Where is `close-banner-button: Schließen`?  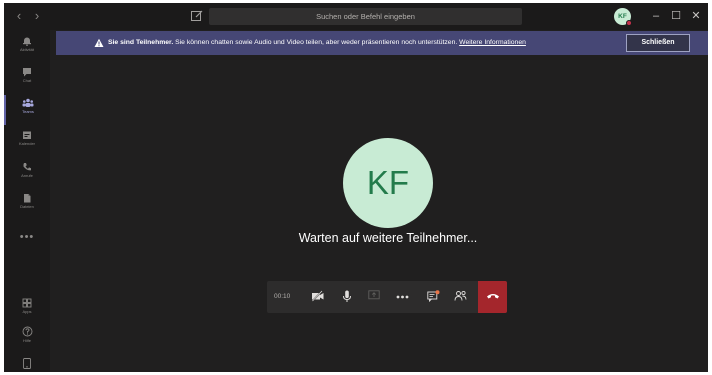 close-banner-button: Schließen is located at coordinates (658, 43).